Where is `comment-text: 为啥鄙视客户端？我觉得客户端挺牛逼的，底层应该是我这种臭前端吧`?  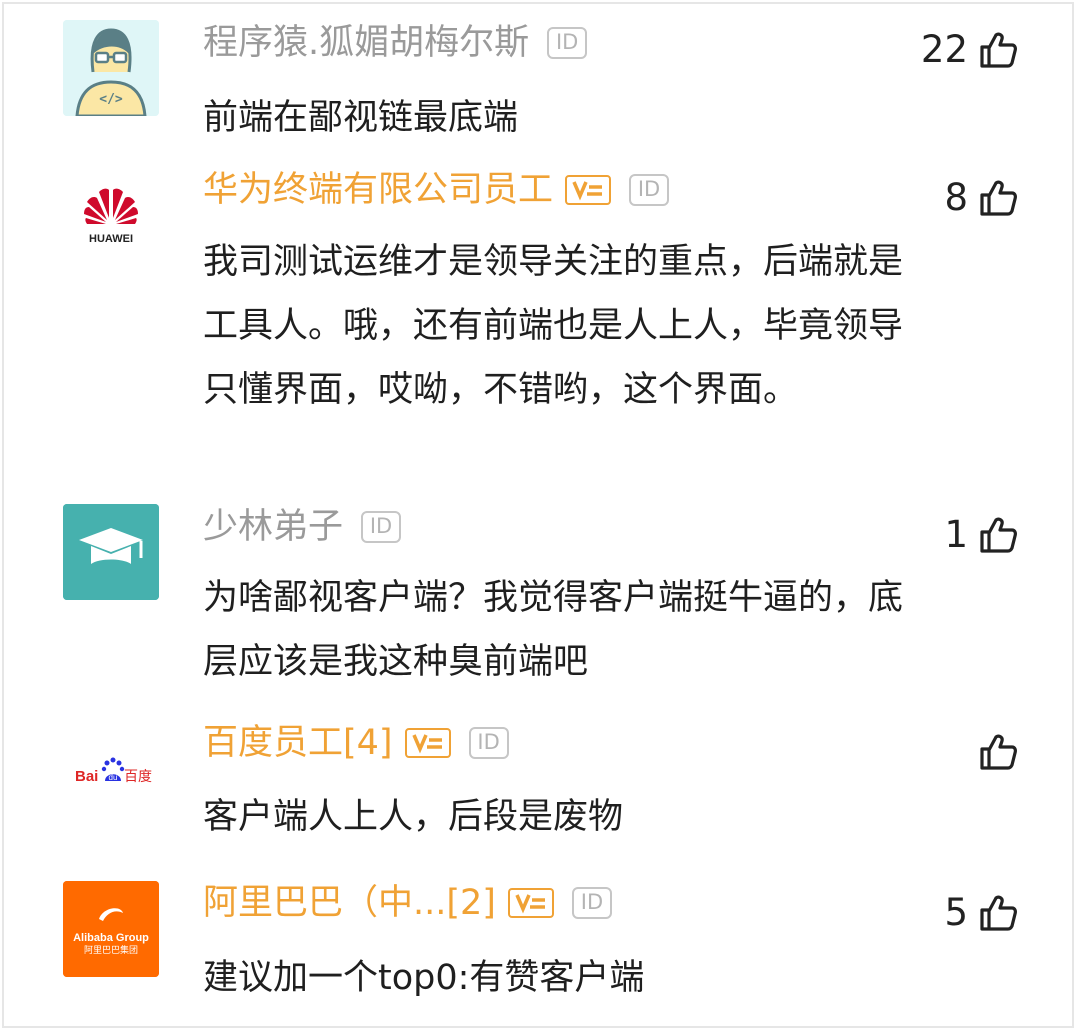 comment-text: 为啥鄙视客户端？我觉得客户端挺牛逼的，底层应该是我这种臭前端吧 is located at coordinates (553, 630).